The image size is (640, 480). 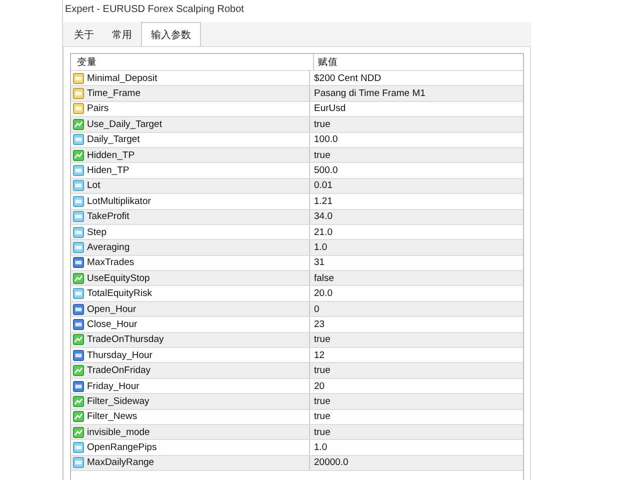 What do you see at coordinates (416, 293) in the screenshot?
I see `parameter-value: 20.0` at bounding box center [416, 293].